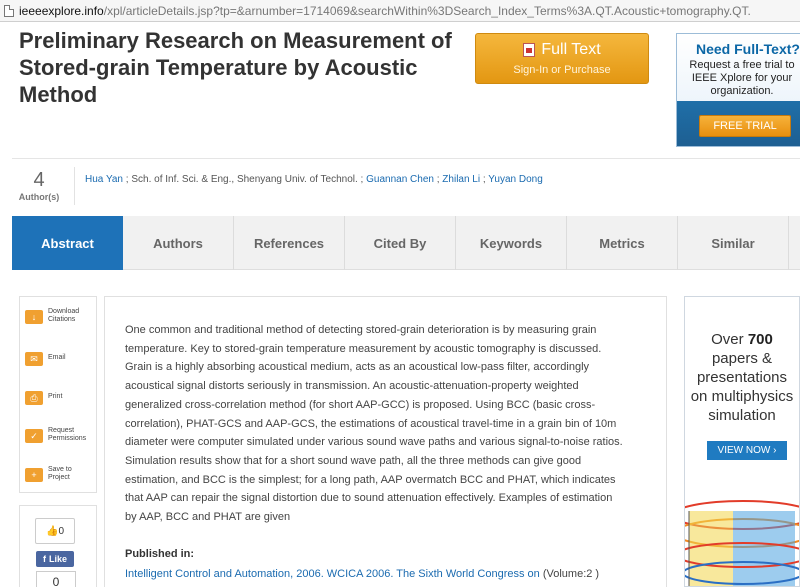  What do you see at coordinates (742, 396) in the screenshot?
I see `ad-line: on multiphysics` at bounding box center [742, 396].